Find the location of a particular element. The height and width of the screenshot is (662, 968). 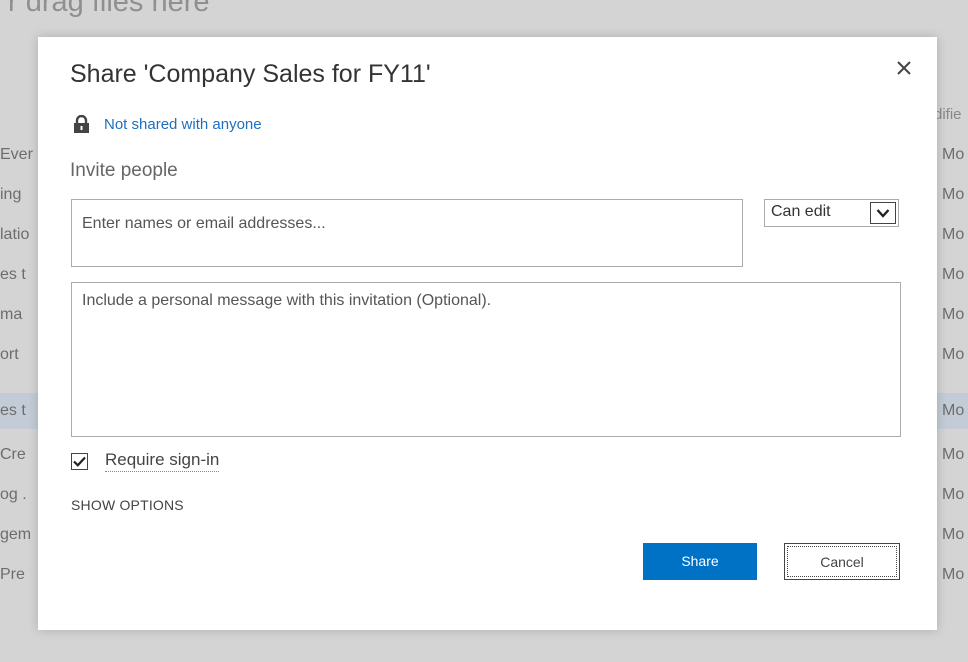

list-item-name: ing is located at coordinates (11, 194).